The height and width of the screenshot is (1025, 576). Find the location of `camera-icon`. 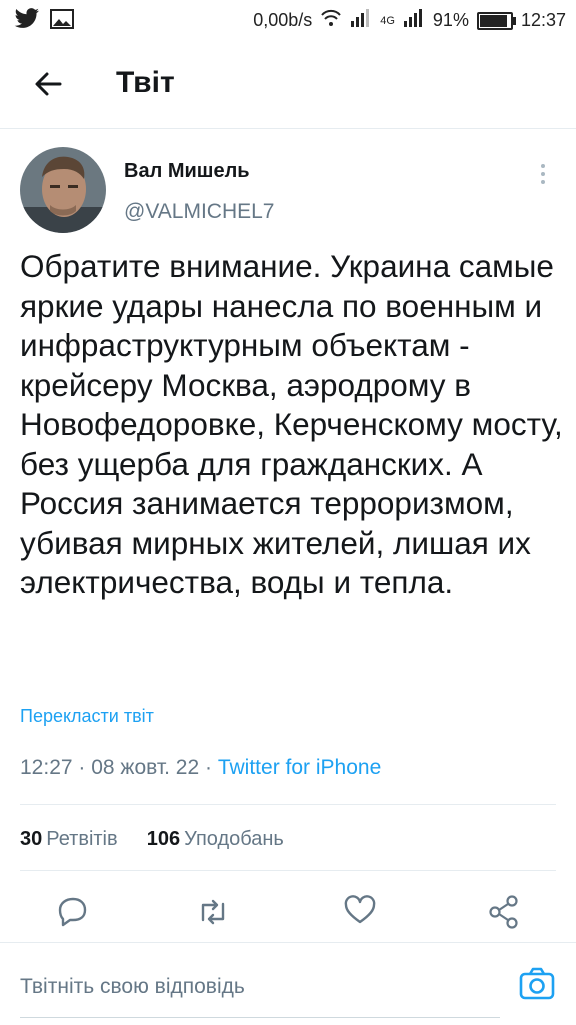

camera-icon is located at coordinates (537, 984).